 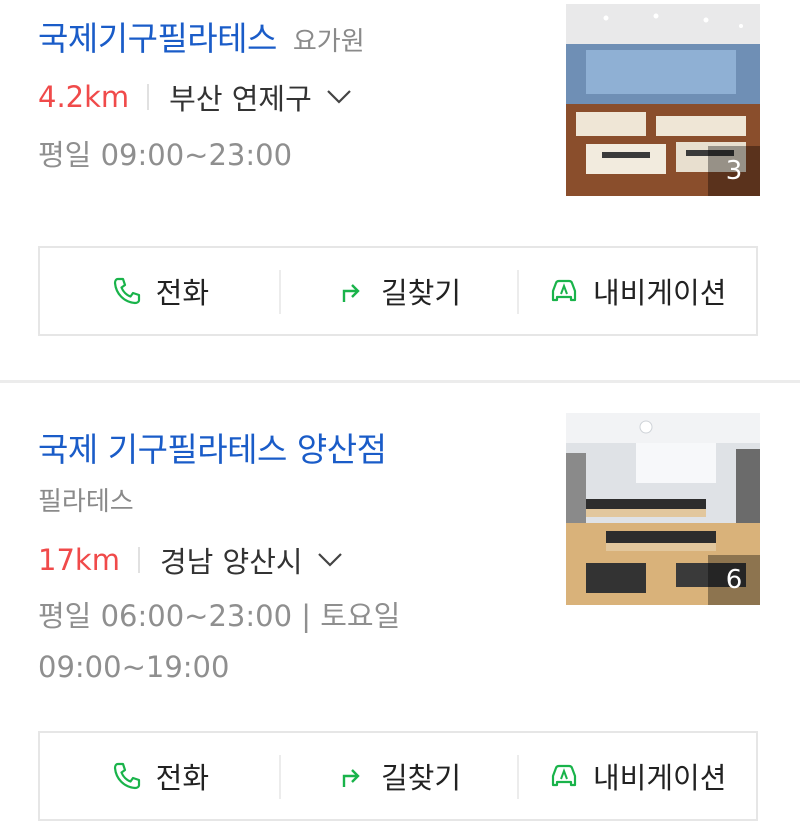 I want to click on listing-photo: 6, so click(x=663, y=509).